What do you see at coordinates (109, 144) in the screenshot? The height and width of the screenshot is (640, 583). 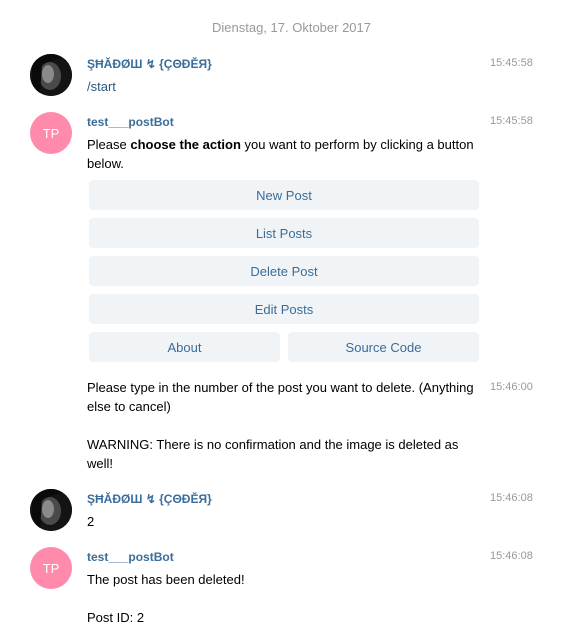 I see `message-text-part: Please` at bounding box center [109, 144].